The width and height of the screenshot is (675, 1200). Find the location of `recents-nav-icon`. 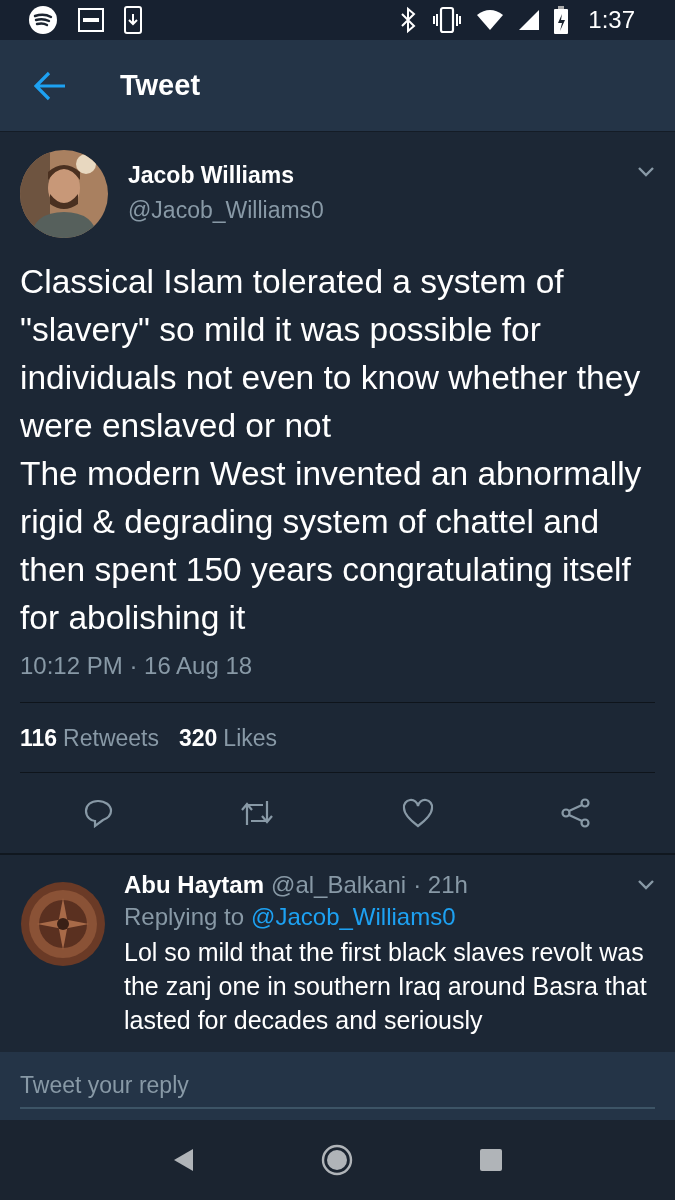

recents-nav-icon is located at coordinates (490, 1160).